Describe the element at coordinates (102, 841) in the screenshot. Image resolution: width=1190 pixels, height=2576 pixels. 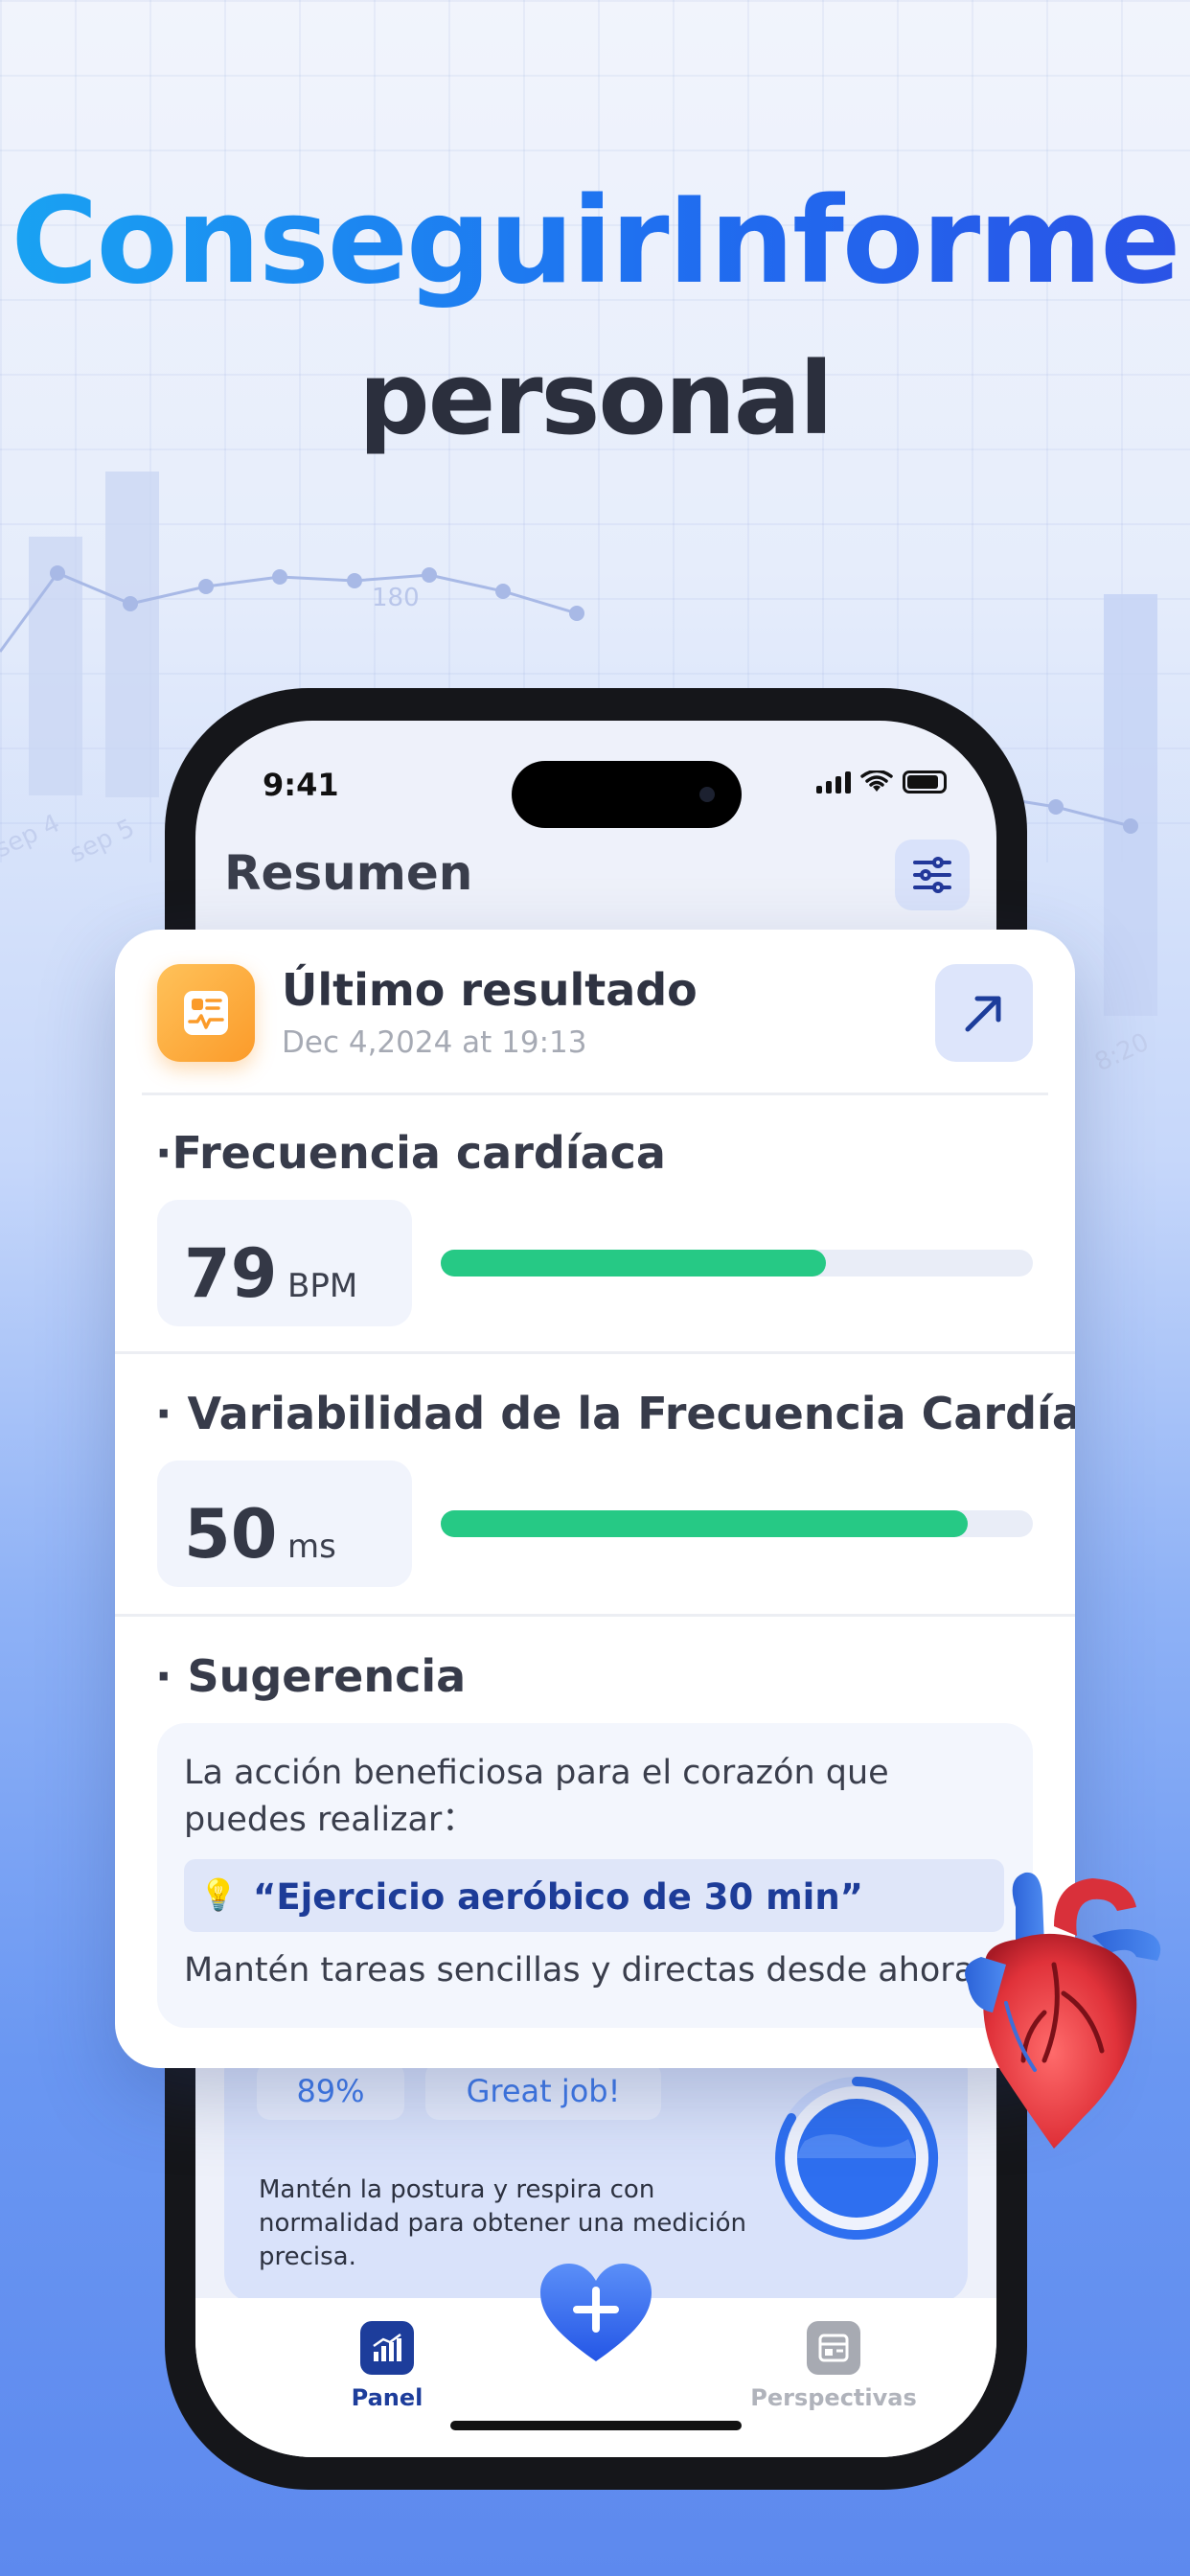
I see `svg-text: sep 5` at that location.